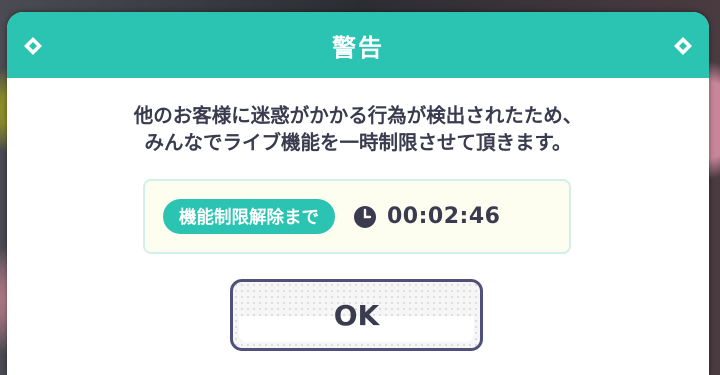 This screenshot has width=720, height=375. I want to click on ok-button: OK, so click(356, 315).